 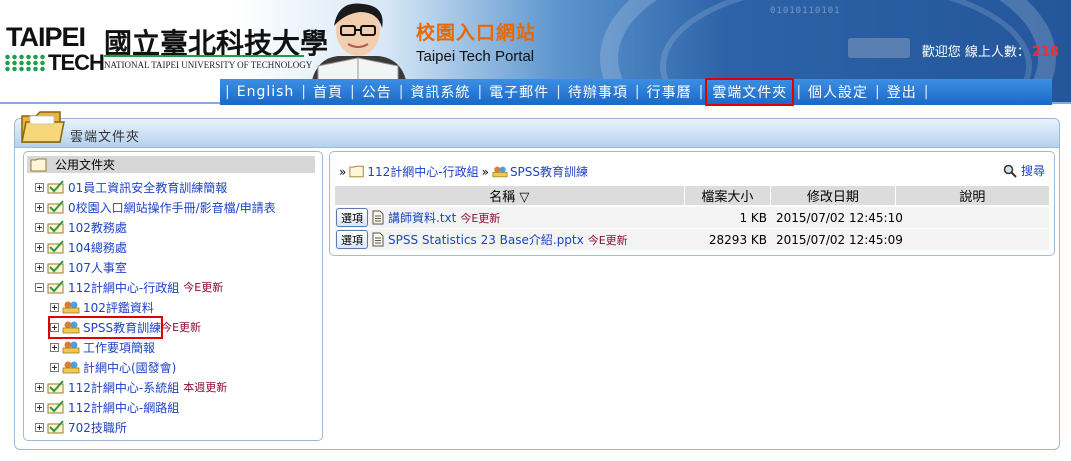 I want to click on tree-node: 112計網中心-系統組 本週更新, so click(x=131, y=387).